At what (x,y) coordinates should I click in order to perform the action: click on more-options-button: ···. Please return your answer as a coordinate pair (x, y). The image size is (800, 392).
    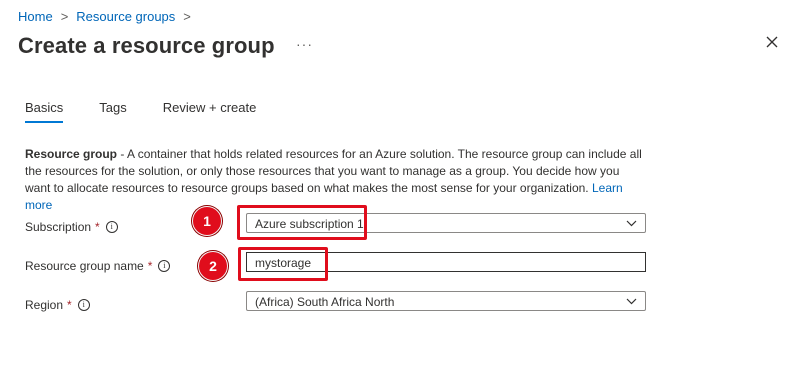
    Looking at the image, I should click on (304, 44).